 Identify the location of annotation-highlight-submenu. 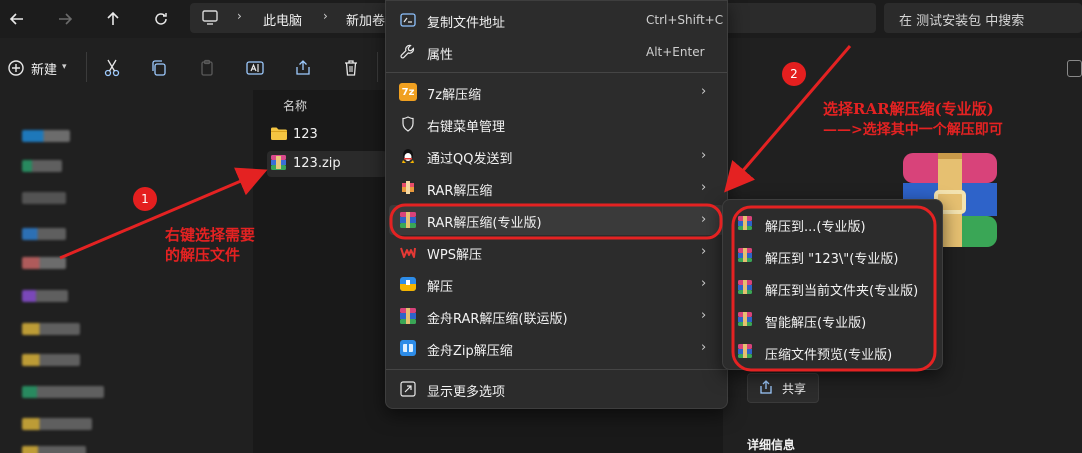
(834, 288).